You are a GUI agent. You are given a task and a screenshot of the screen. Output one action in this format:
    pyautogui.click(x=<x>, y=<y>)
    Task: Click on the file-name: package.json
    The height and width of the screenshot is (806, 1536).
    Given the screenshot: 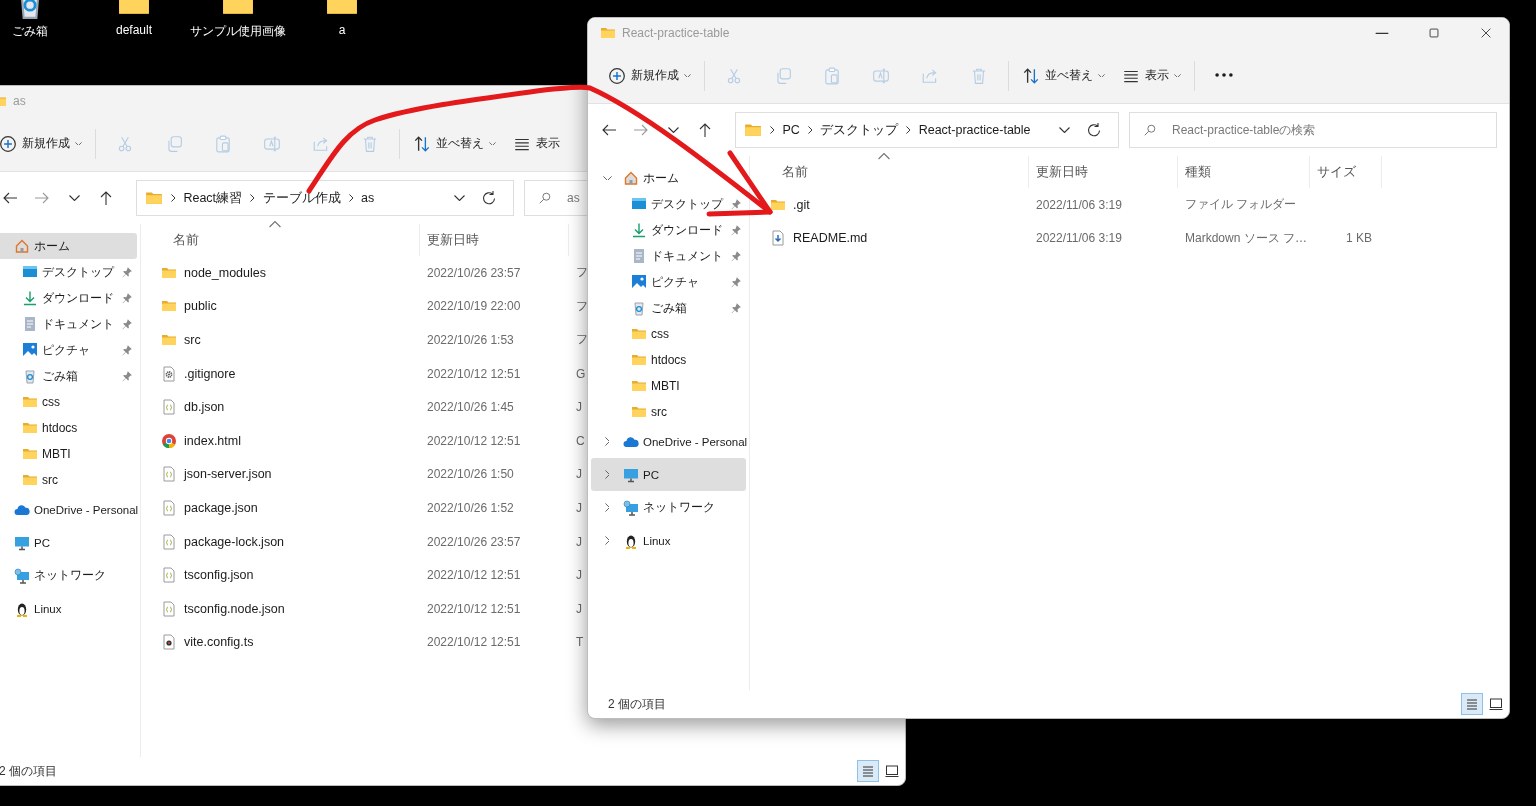 What is the action you would take?
    pyautogui.click(x=221, y=507)
    